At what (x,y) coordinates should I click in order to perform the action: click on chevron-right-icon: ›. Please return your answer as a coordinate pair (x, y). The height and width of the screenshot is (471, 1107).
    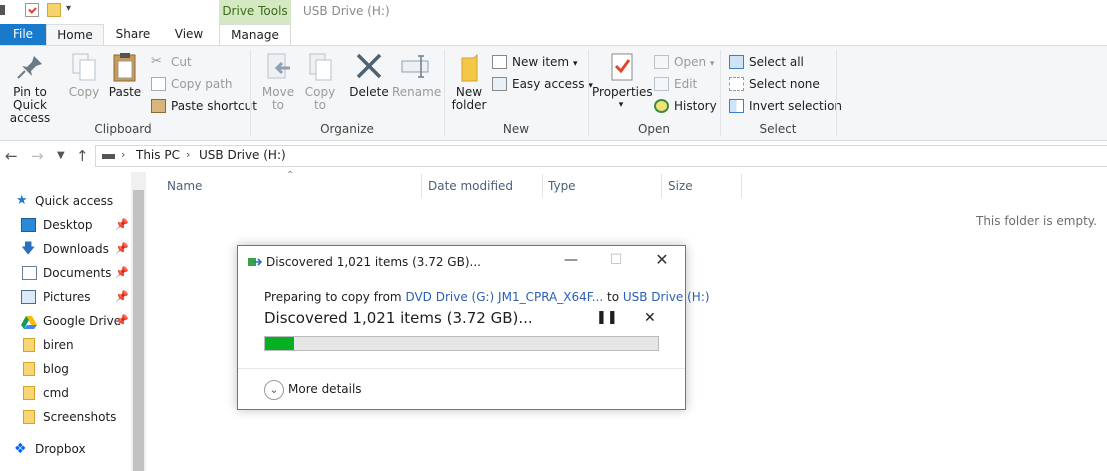
    Looking at the image, I should click on (123, 154).